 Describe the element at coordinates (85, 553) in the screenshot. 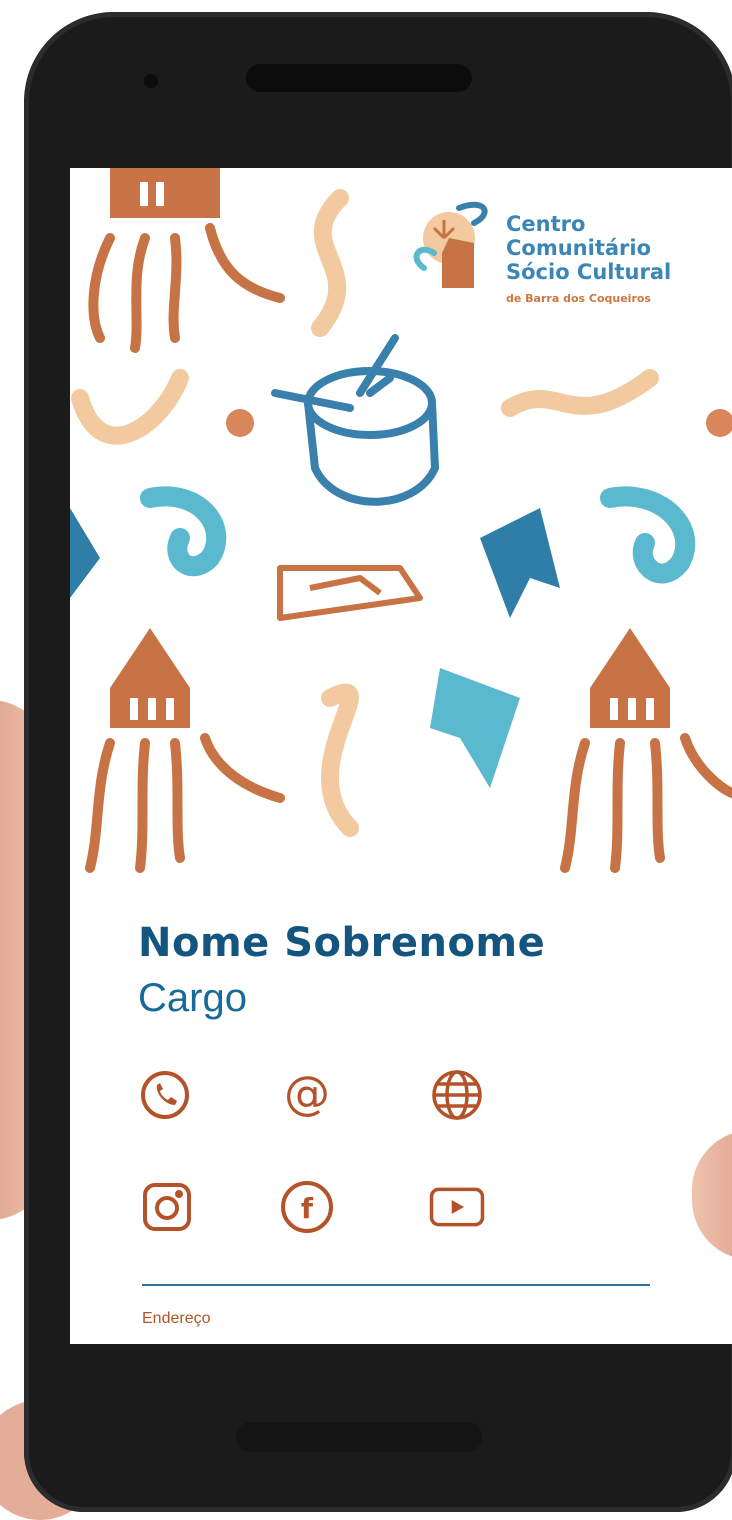

I see `shape-icon` at that location.